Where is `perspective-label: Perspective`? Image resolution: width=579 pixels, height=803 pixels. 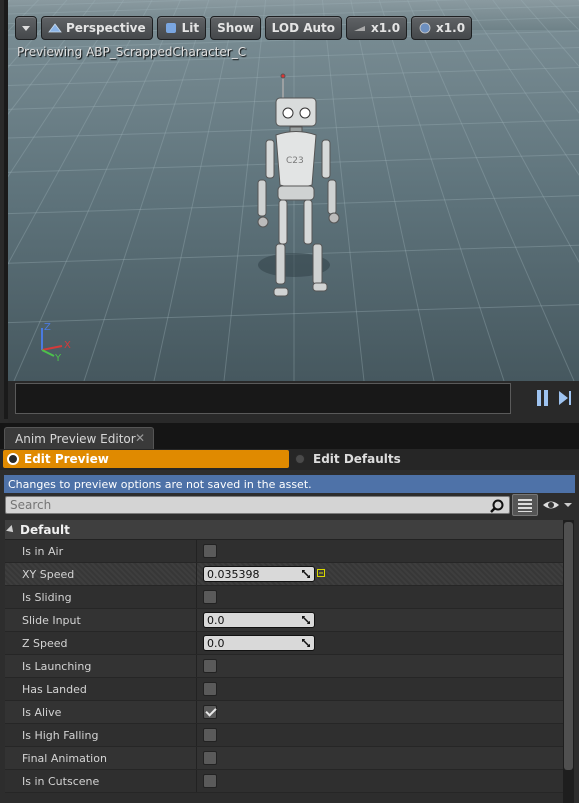
perspective-label: Perspective is located at coordinates (106, 28).